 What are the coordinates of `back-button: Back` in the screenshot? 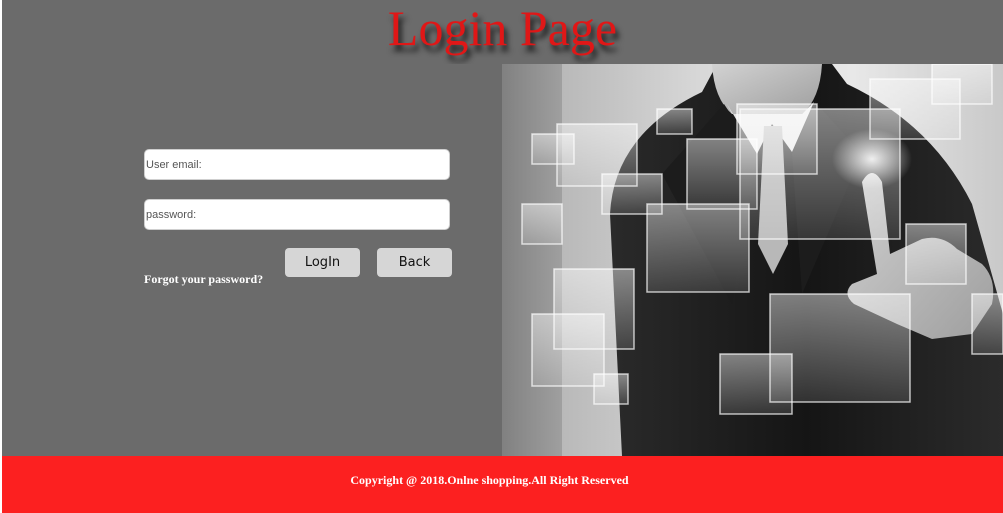 It's located at (414, 262).